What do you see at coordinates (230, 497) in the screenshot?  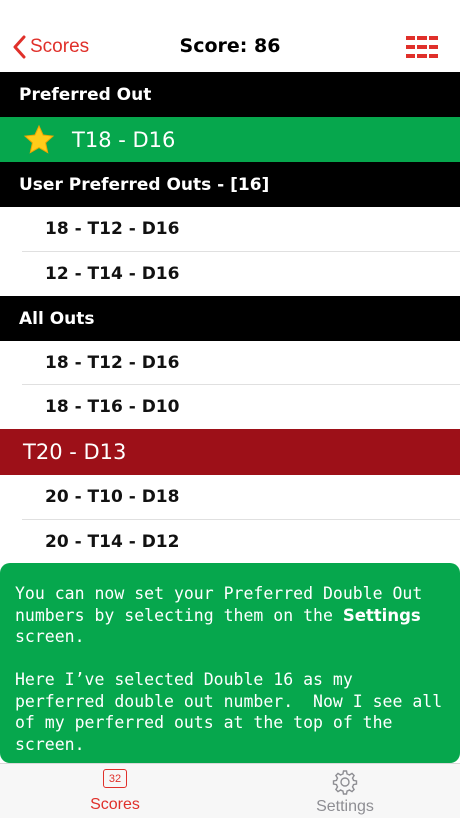 I see `list-item: 20 - T10 - D18` at bounding box center [230, 497].